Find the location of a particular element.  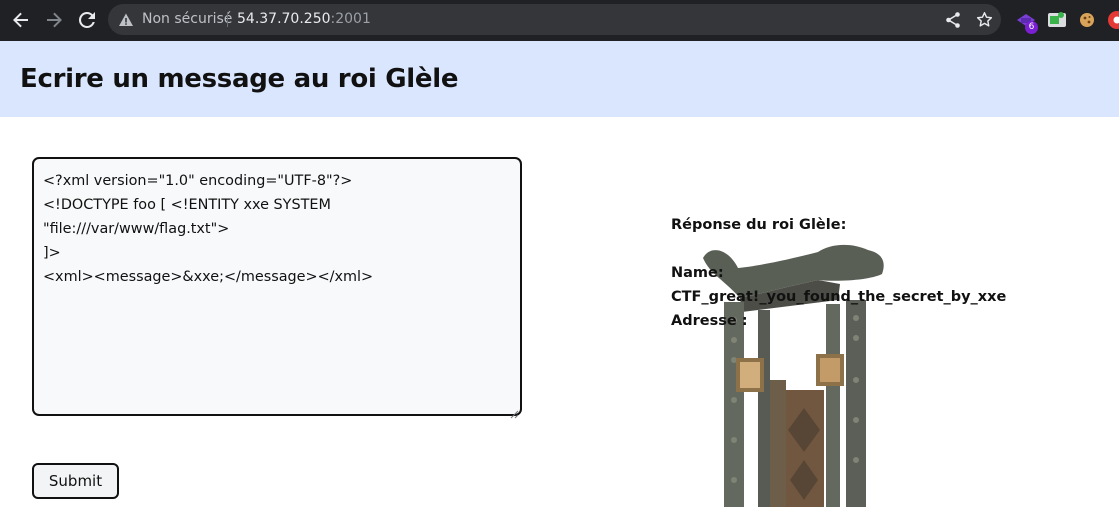

resize-grip-icon is located at coordinates (514, 411).